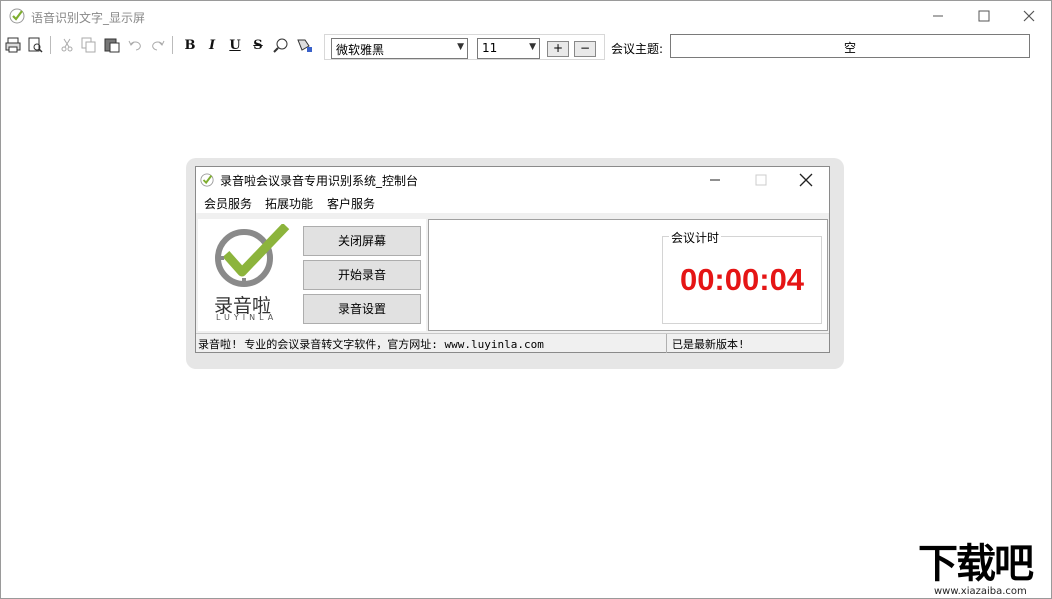  I want to click on undo-button, so click(135, 45).